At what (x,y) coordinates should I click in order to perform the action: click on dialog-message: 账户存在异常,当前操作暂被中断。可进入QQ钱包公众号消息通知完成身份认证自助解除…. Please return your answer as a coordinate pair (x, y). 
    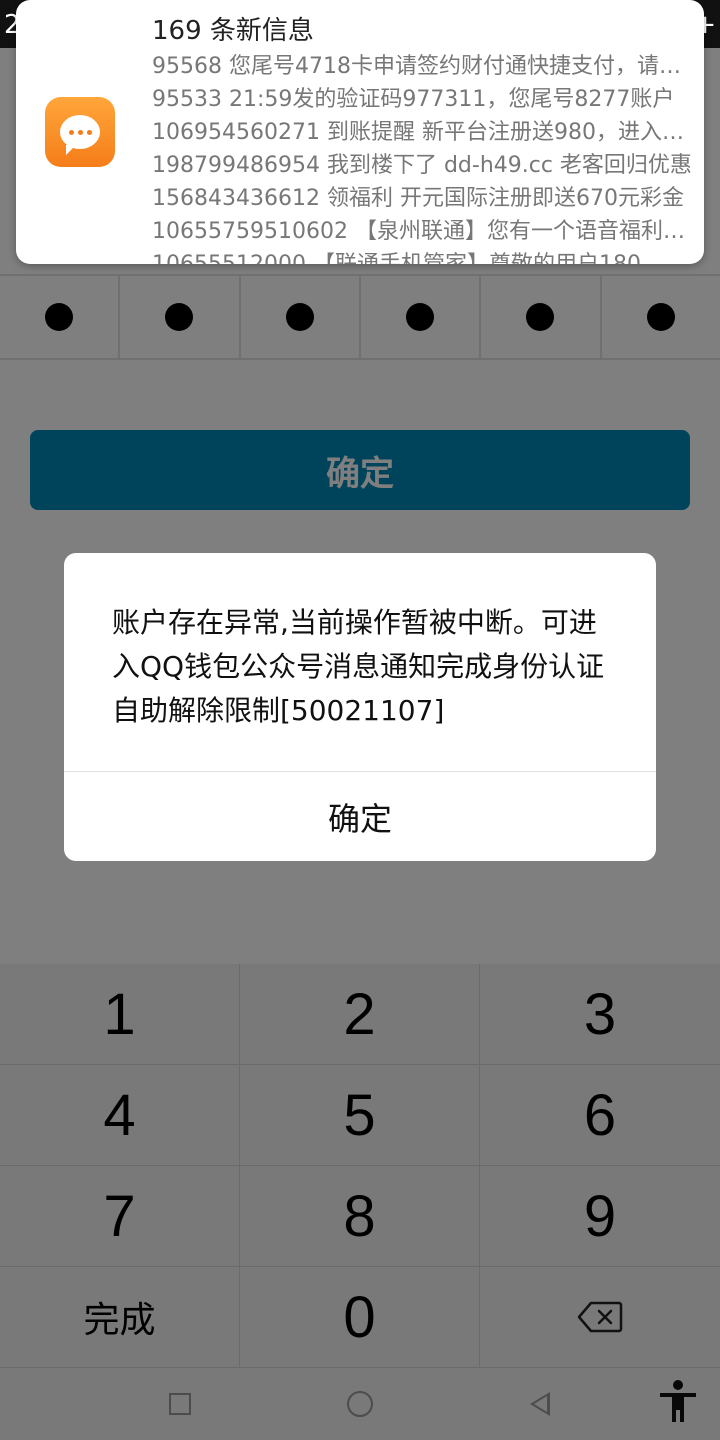
    Looking at the image, I should click on (358, 666).